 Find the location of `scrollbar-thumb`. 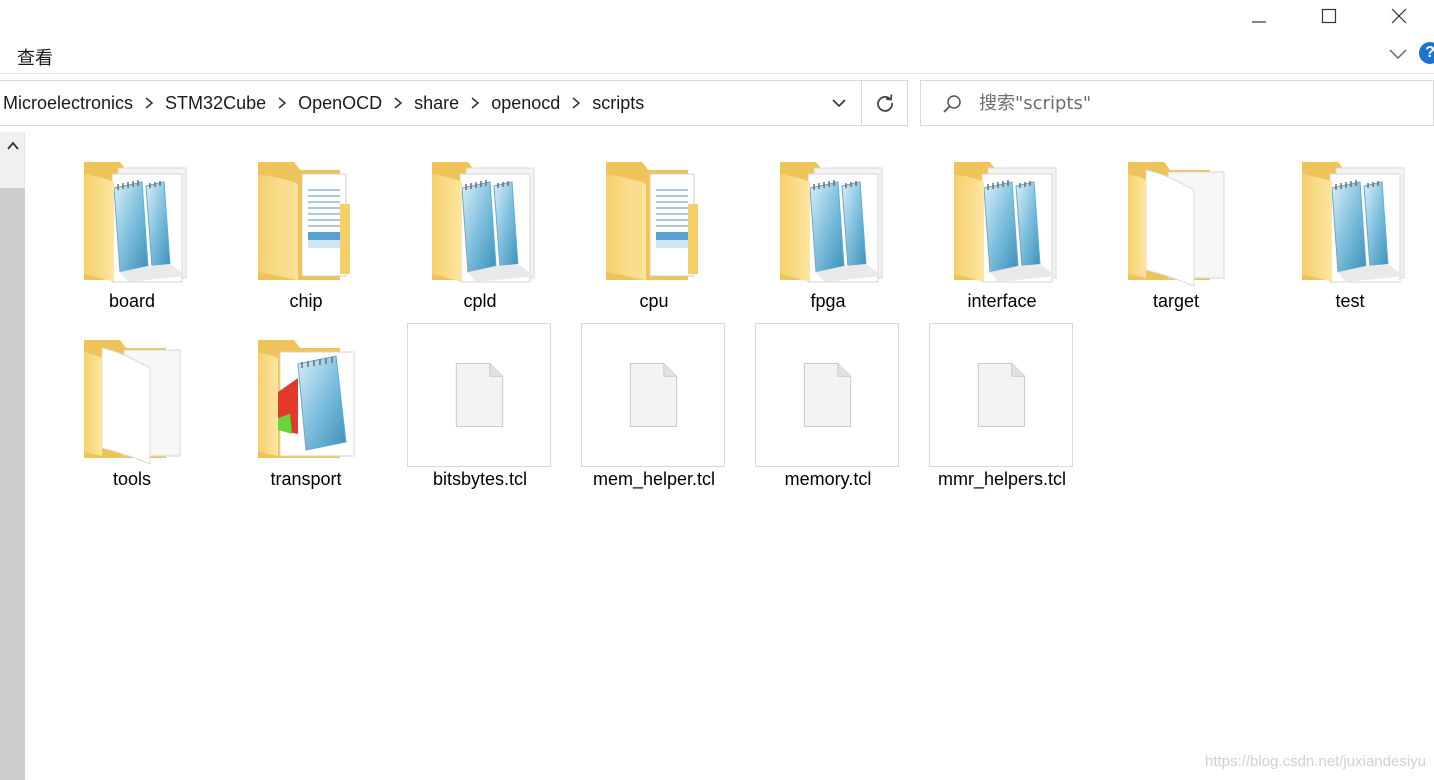

scrollbar-thumb is located at coordinates (12, 484).